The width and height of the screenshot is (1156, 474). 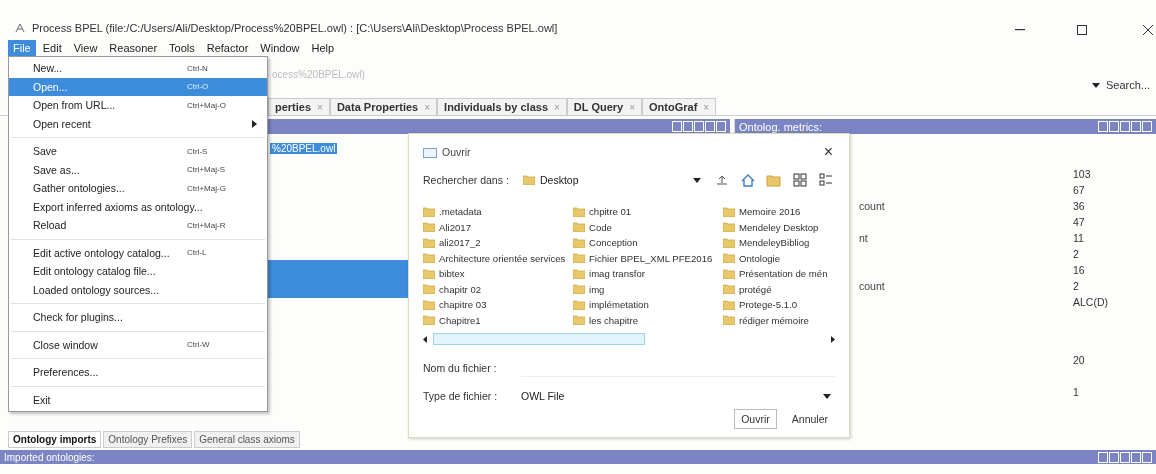 I want to click on metric-value: 103, so click(x=1082, y=174).